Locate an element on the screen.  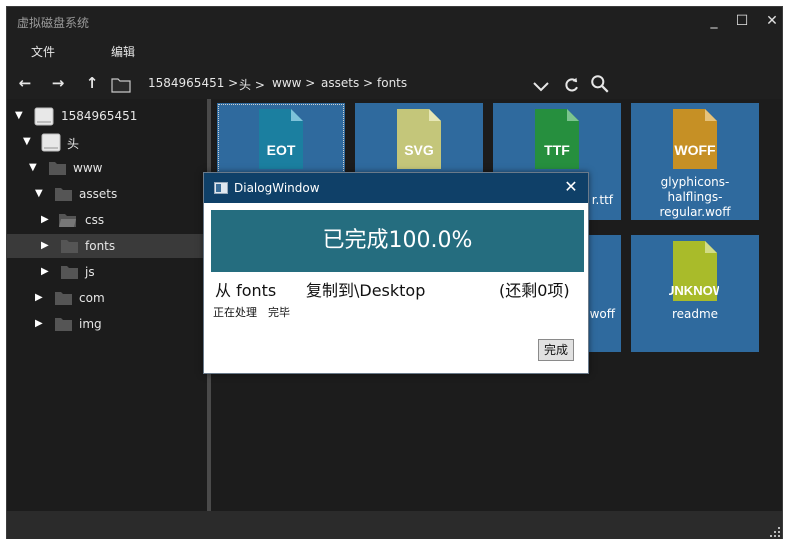
tree-item-label: www is located at coordinates (88, 168).